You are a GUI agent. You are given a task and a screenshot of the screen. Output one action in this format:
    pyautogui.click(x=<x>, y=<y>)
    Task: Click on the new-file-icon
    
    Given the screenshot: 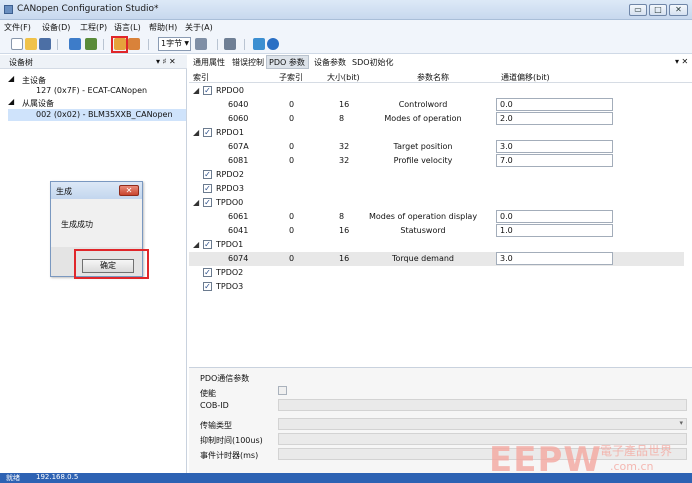 What is the action you would take?
    pyautogui.click(x=17, y=44)
    